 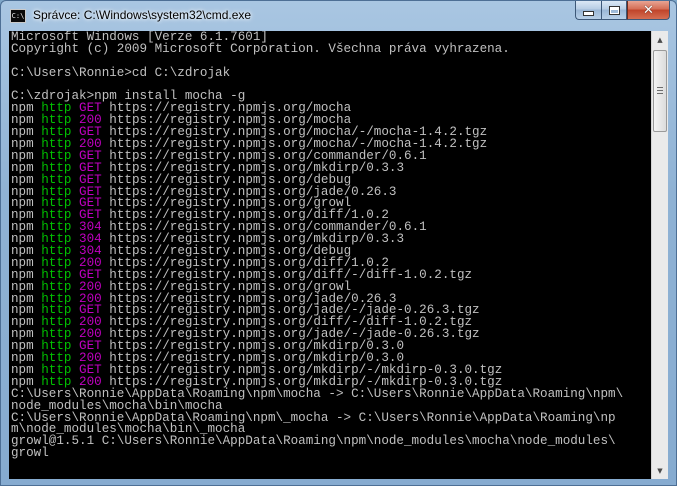 I want to click on close-icon: ✕, so click(x=648, y=10).